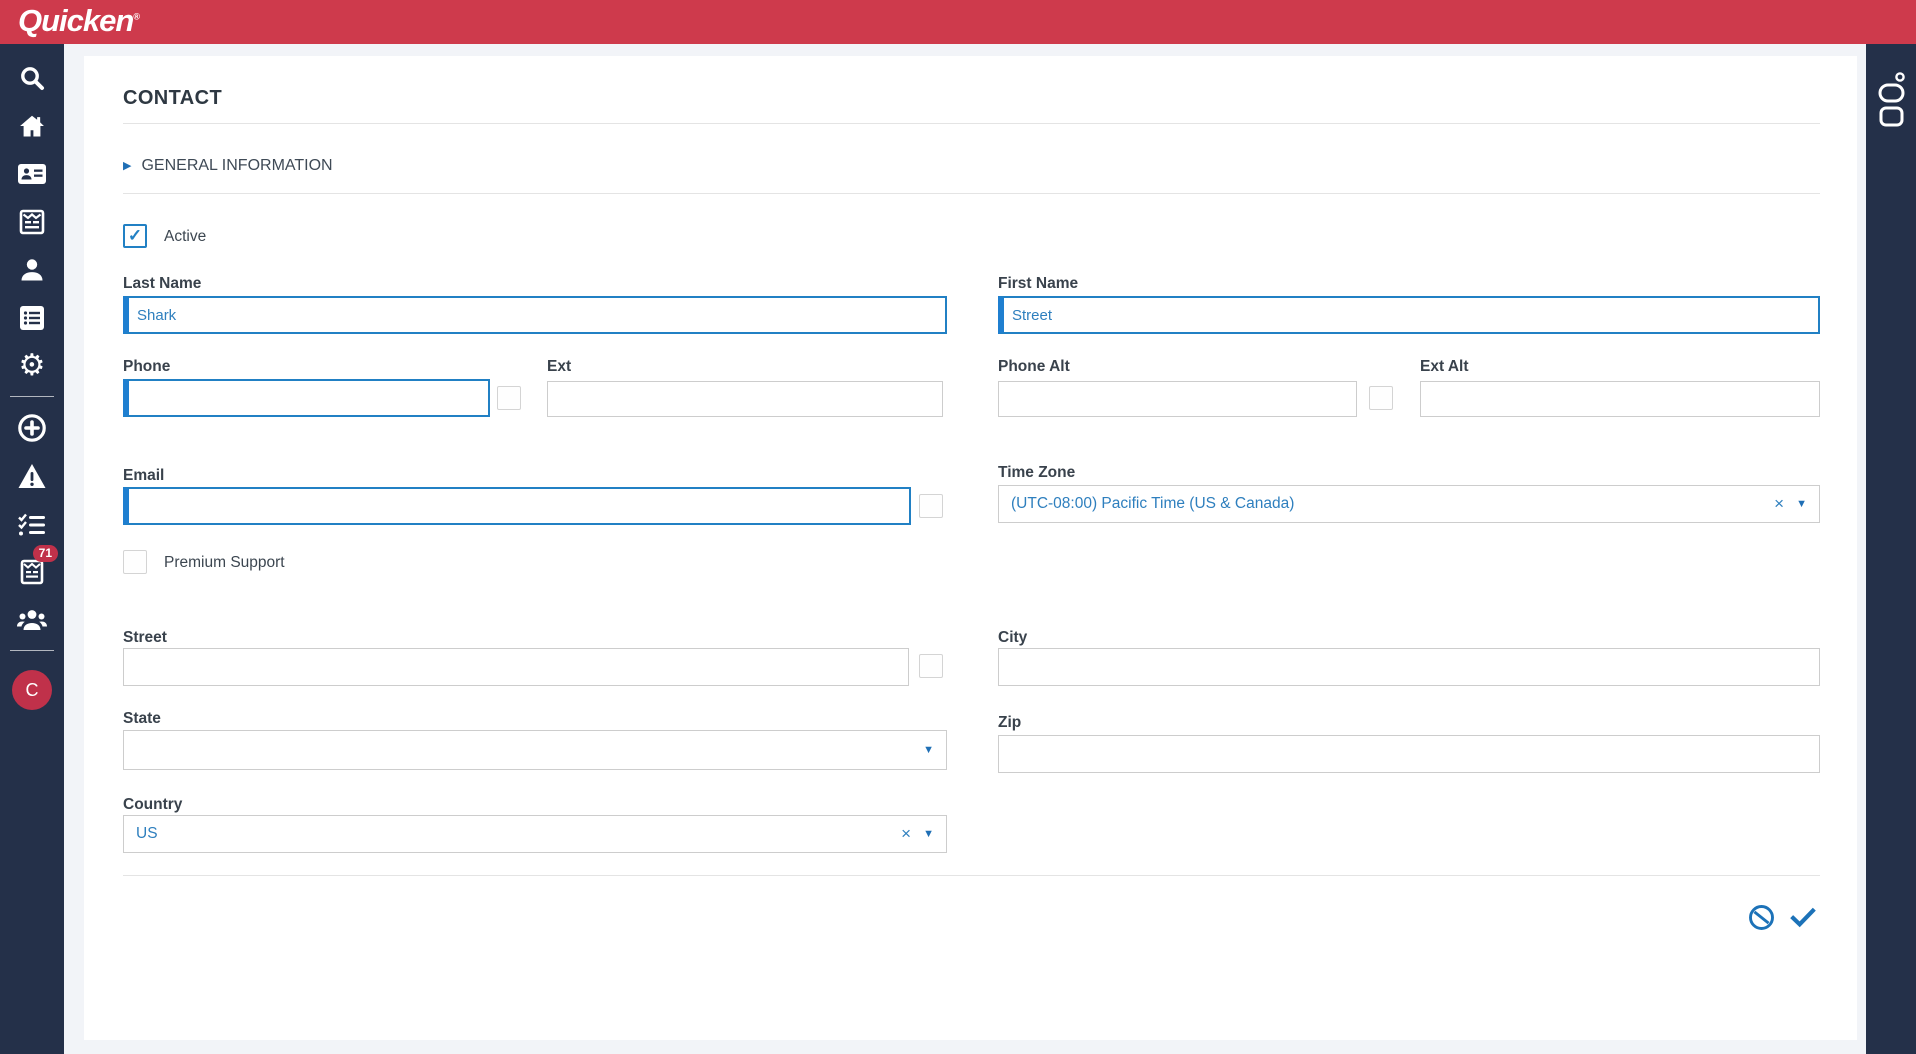 The height and width of the screenshot is (1054, 1916). What do you see at coordinates (1013, 637) in the screenshot?
I see `city-label: City` at bounding box center [1013, 637].